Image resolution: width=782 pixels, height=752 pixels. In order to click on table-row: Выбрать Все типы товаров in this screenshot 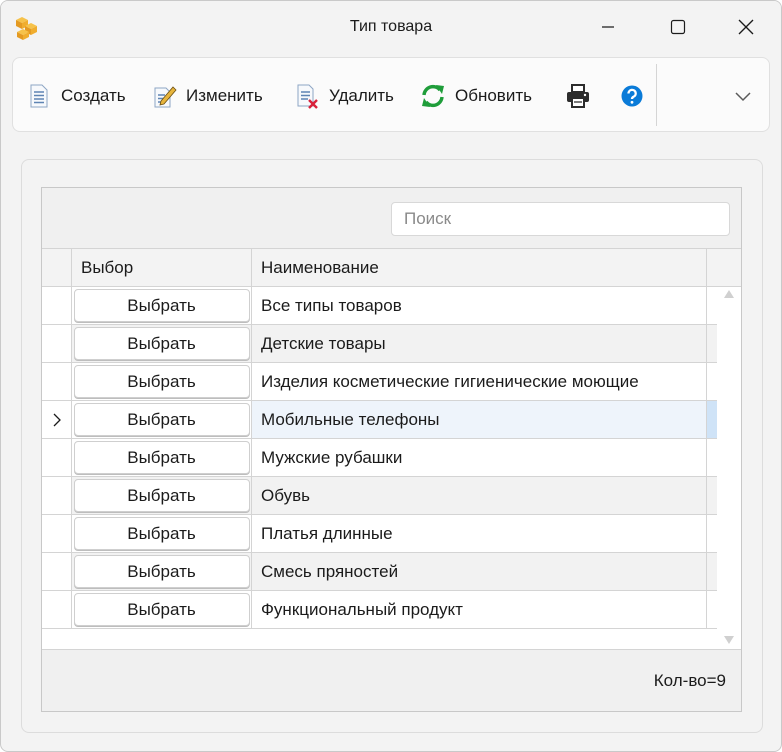, I will do `click(379, 306)`.